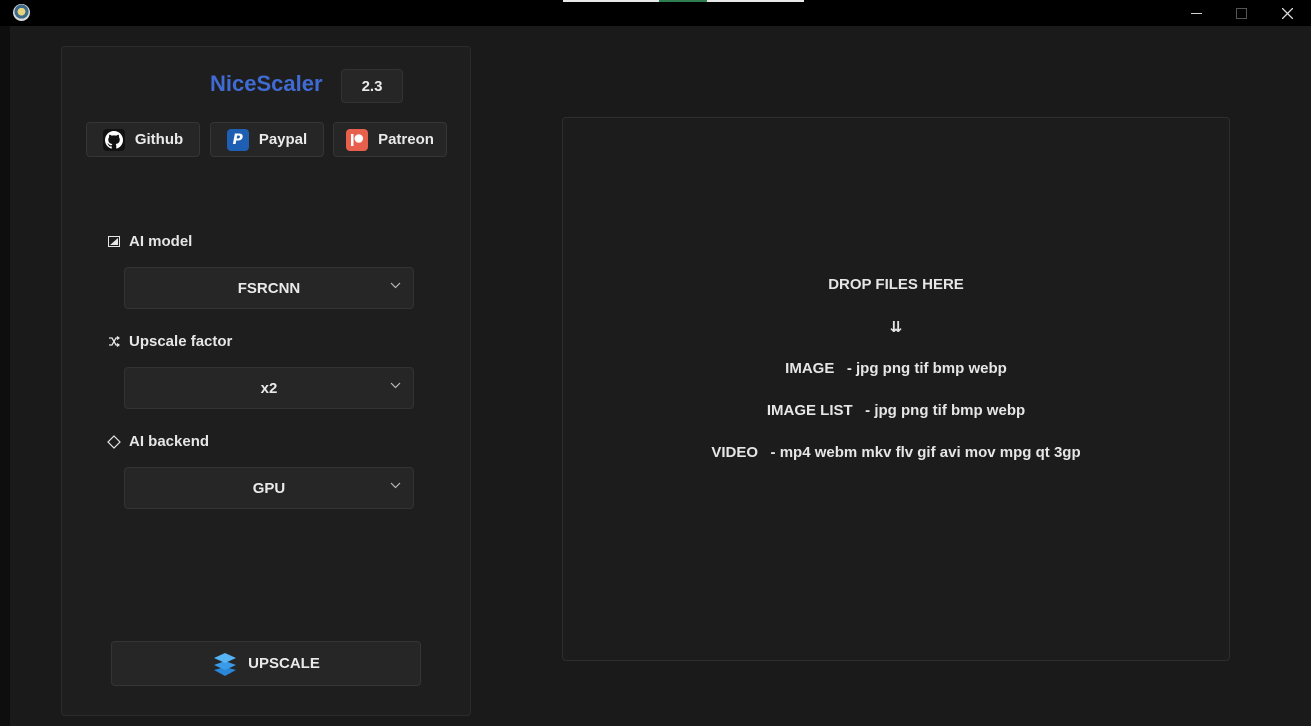 This screenshot has width=1311, height=726. I want to click on ai-backend-label: AI backend, so click(169, 441).